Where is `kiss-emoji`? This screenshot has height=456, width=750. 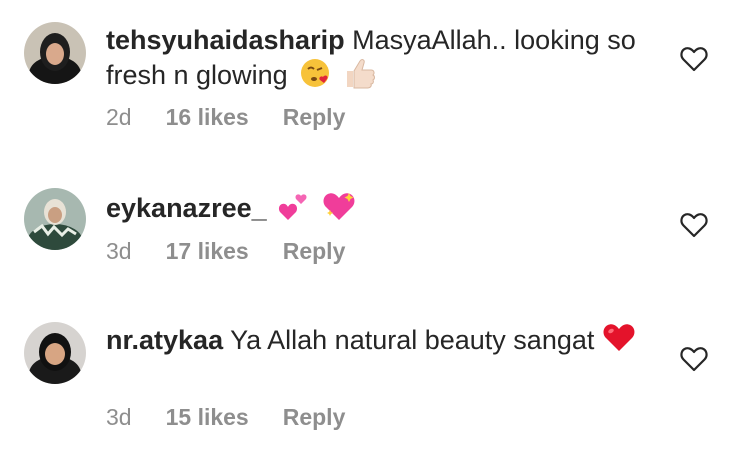
kiss-emoji is located at coordinates (315, 77).